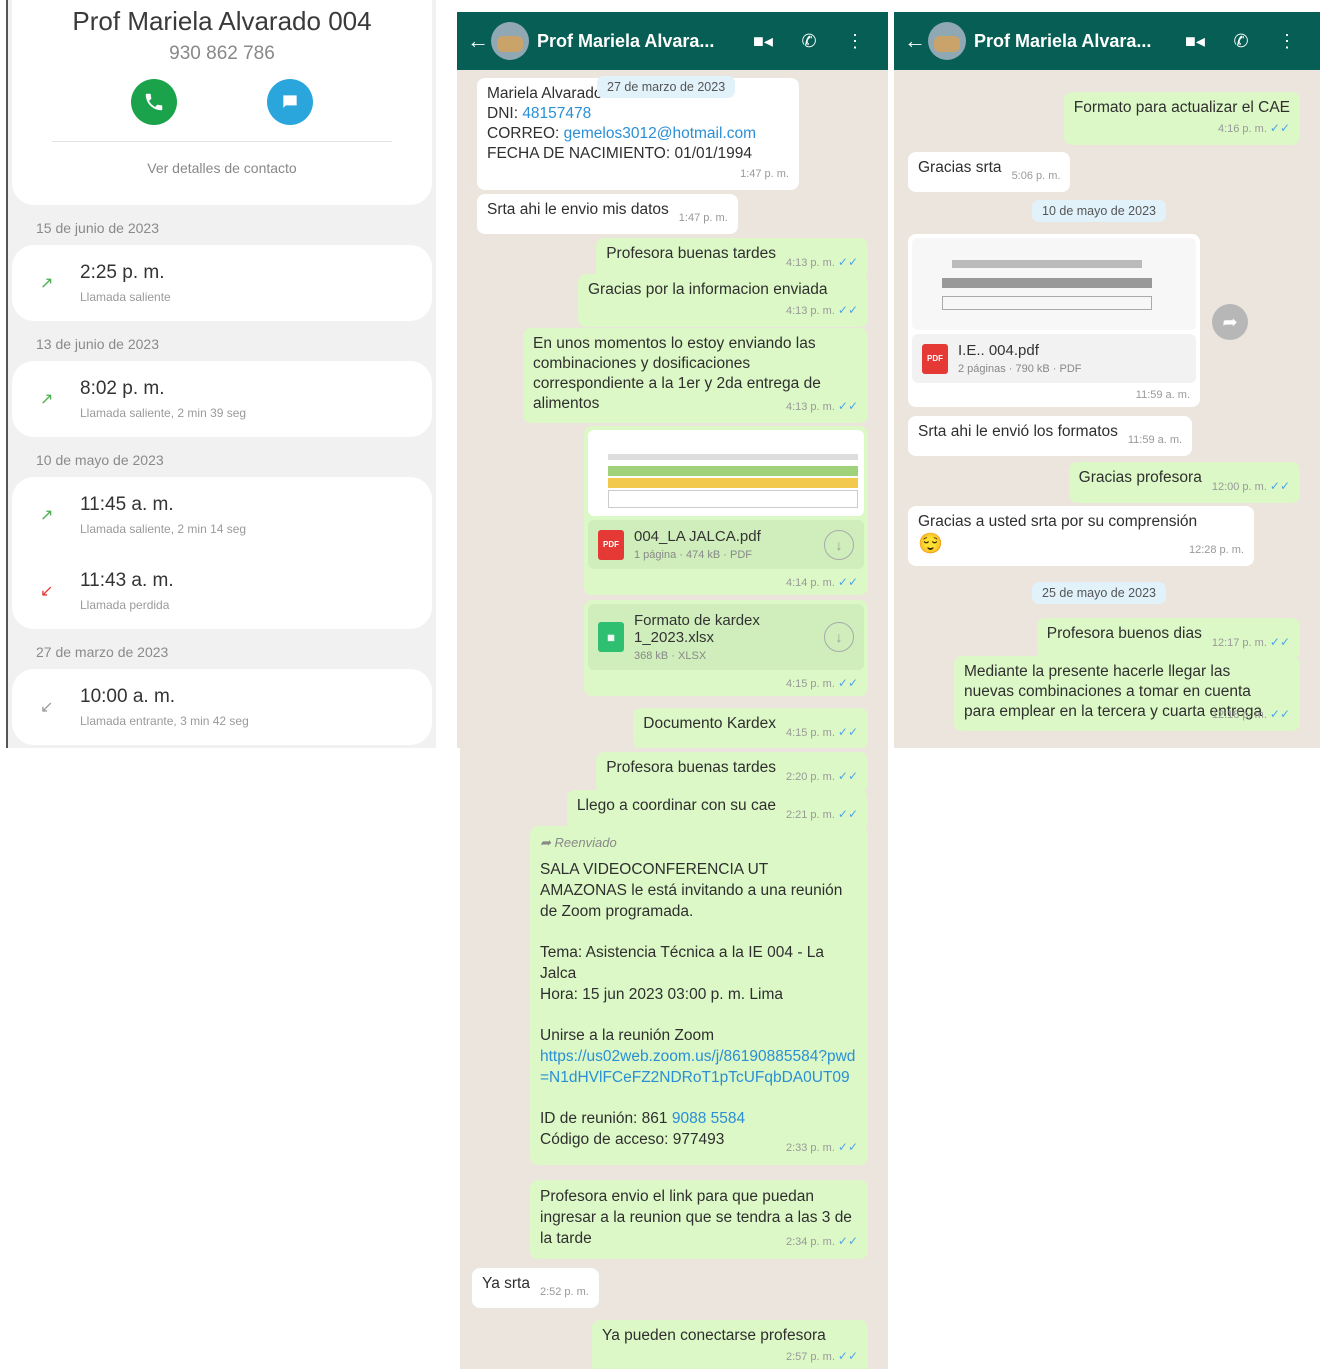 The image size is (1321, 1369). Describe the element at coordinates (810, 777) in the screenshot. I see `message-time: 2:20 p. m.` at that location.